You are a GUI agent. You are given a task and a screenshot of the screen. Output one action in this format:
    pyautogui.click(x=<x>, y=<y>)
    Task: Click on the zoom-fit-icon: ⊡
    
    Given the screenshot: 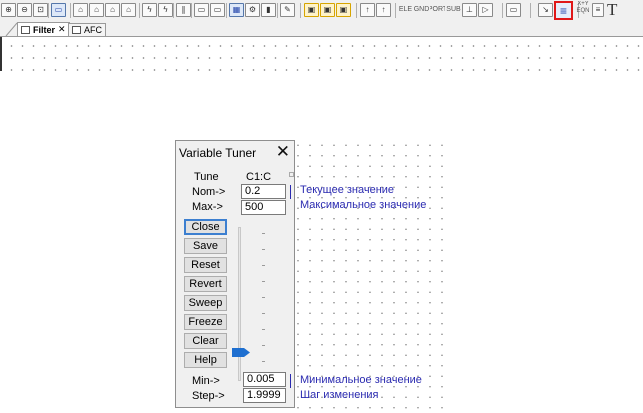 What is the action you would take?
    pyautogui.click(x=40, y=10)
    